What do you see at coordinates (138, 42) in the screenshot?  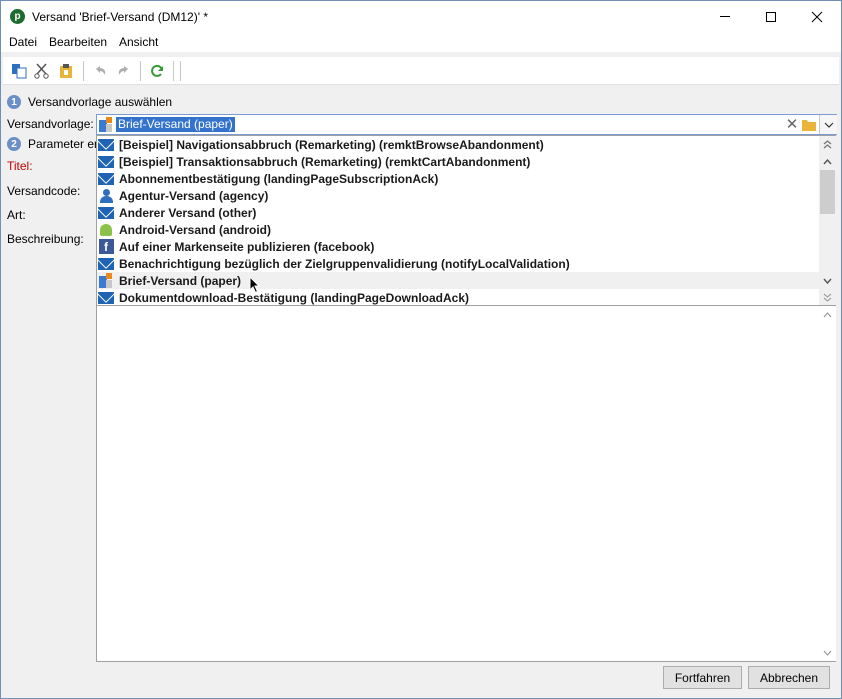 I see `menu-ansicht: Ansicht` at bounding box center [138, 42].